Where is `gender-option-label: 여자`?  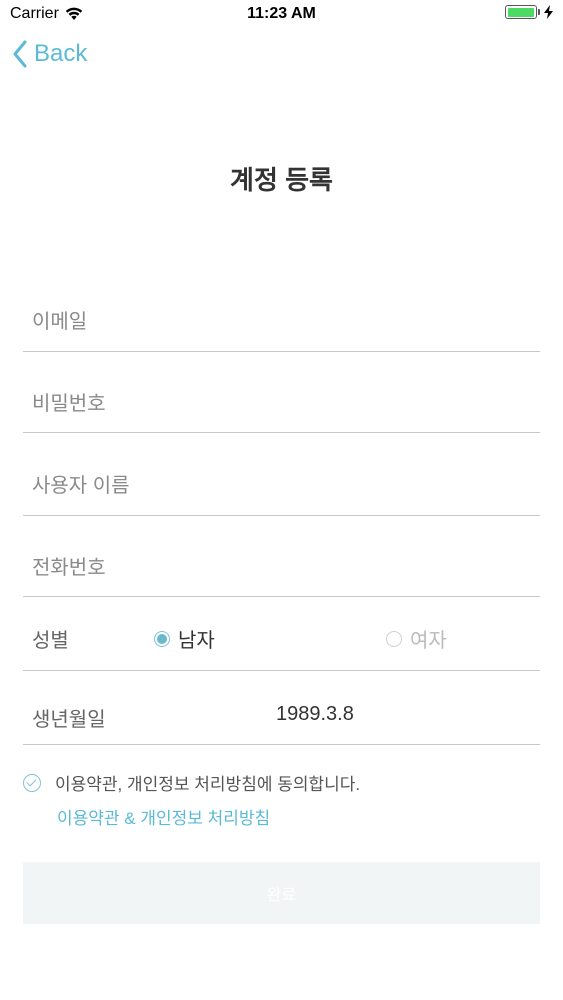
gender-option-label: 여자 is located at coordinates (428, 641).